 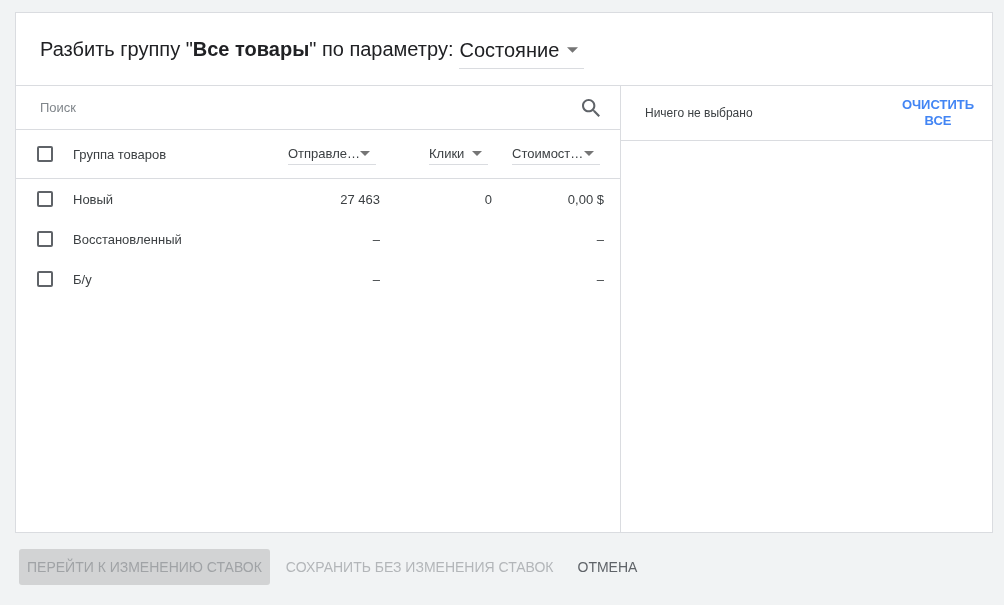 I want to click on product-group-name: Б/у, so click(x=82, y=279).